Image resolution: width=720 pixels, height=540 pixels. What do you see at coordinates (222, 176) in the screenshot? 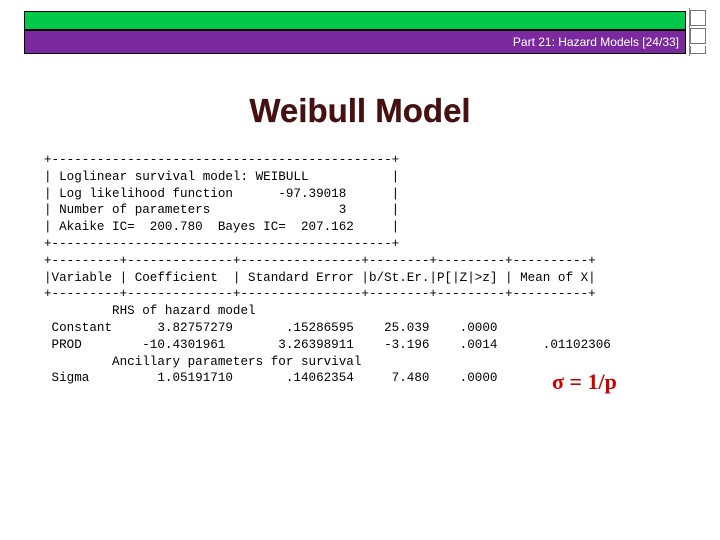
I see `output-line: | Loglinear survival model: WEIBULL |` at bounding box center [222, 176].